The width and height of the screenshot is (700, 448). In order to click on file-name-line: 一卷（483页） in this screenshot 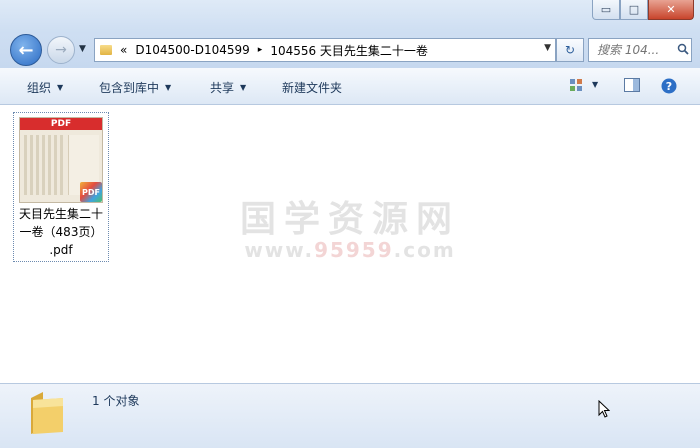, I will do `click(61, 232)`.